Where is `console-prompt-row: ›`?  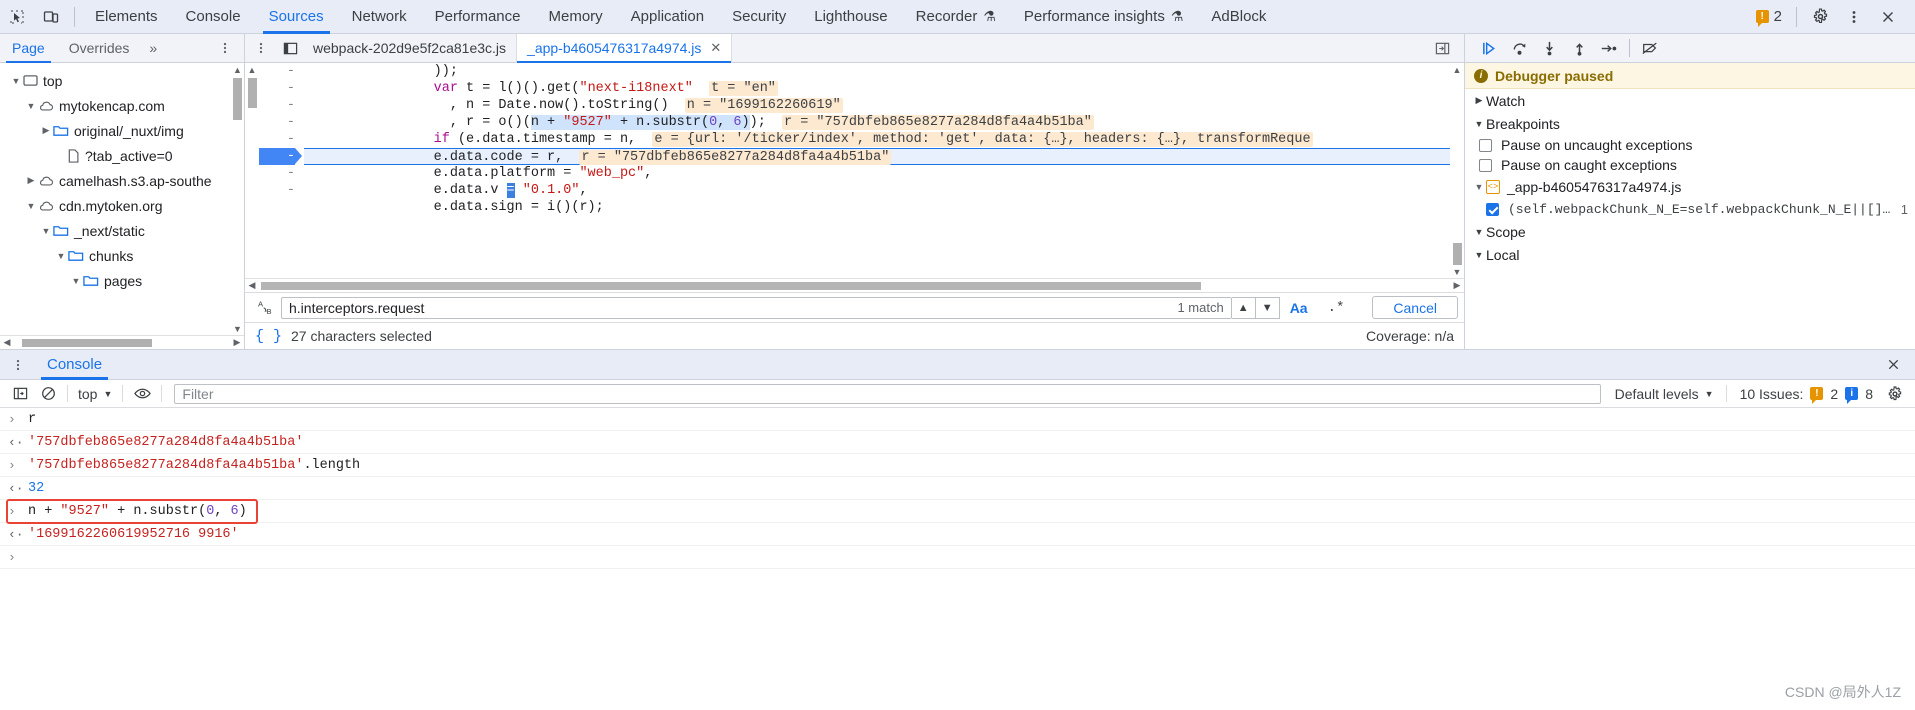
console-prompt-row: › is located at coordinates (957, 557).